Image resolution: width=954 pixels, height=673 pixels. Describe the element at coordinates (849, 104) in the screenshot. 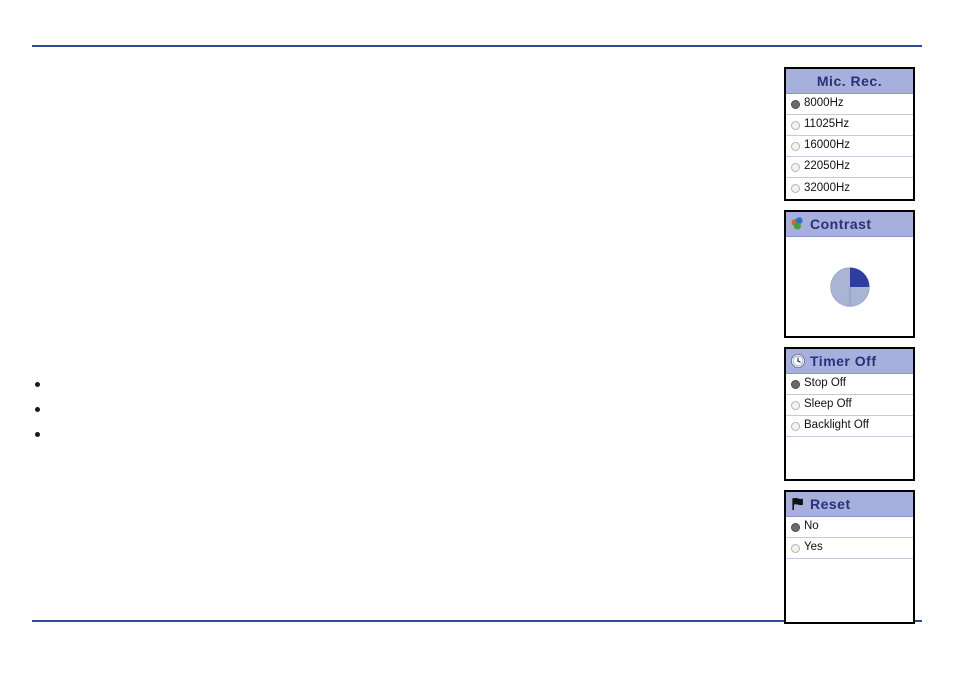

I see `option-row: 8000Hz` at that location.